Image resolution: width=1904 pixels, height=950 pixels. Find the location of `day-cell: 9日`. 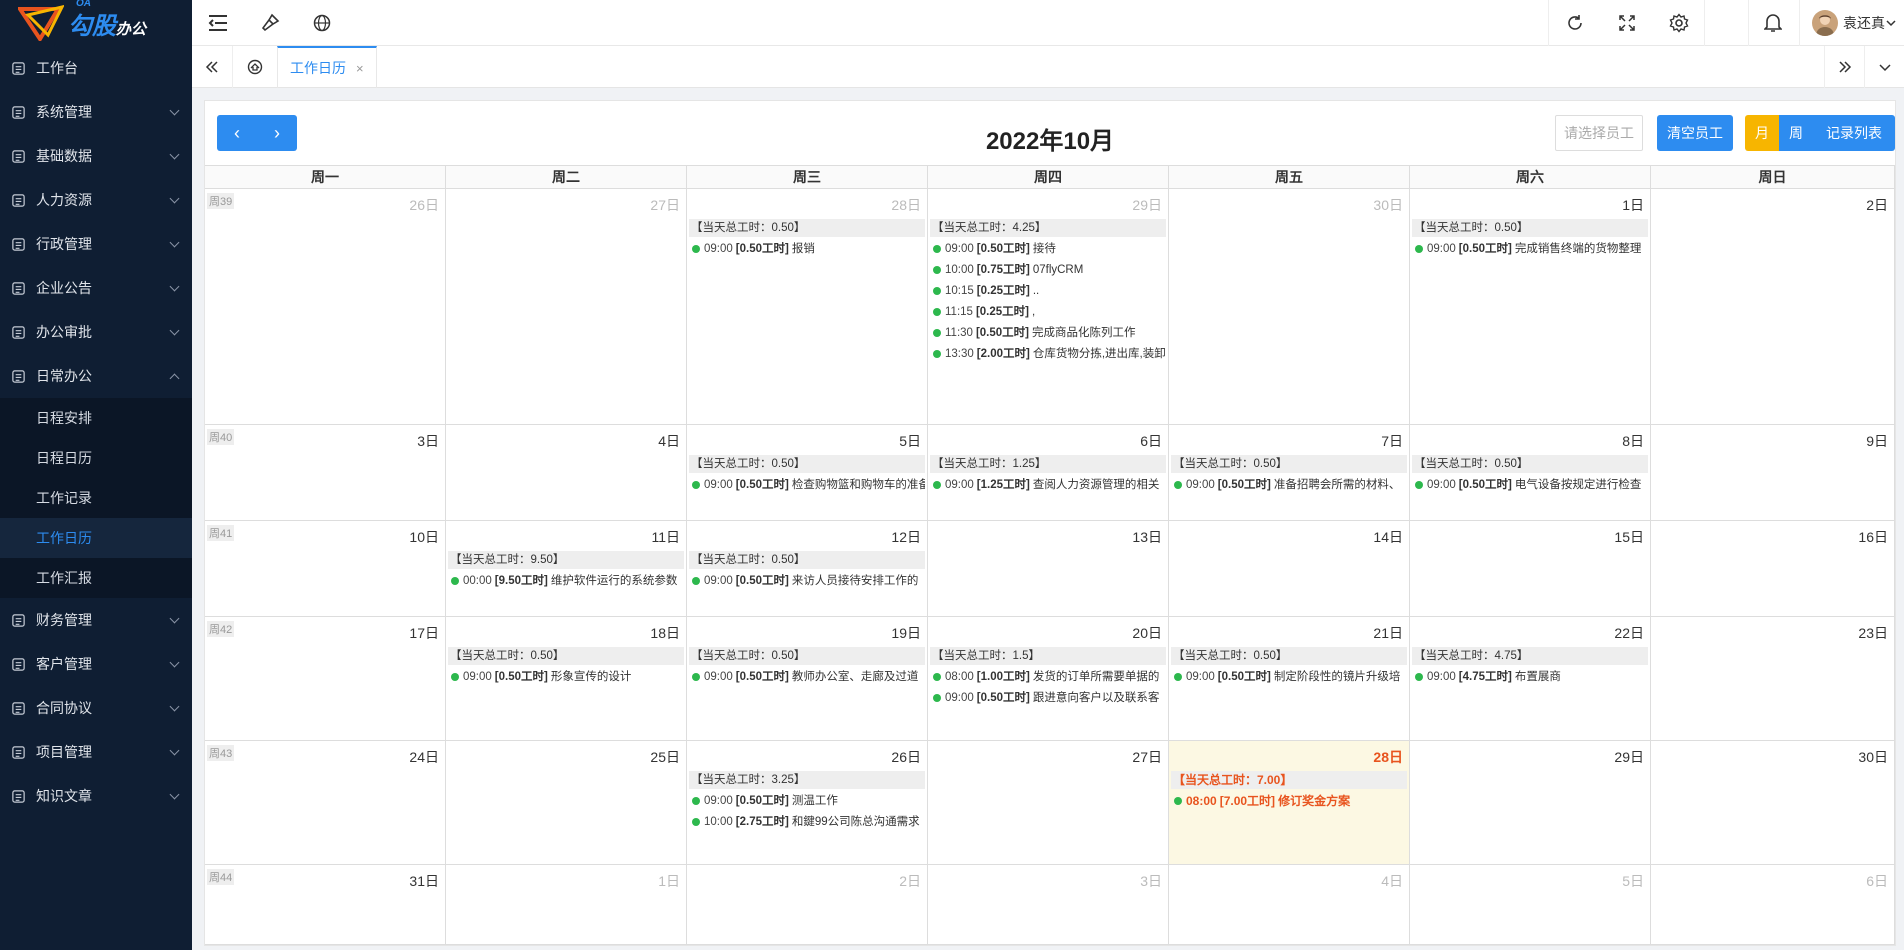

day-cell: 9日 is located at coordinates (1773, 472).